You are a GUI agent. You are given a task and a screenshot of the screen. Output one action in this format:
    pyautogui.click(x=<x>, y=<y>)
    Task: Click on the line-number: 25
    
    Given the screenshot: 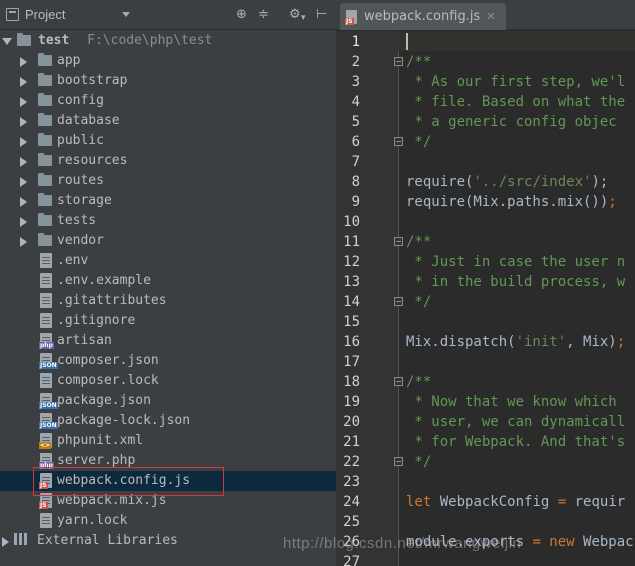 What is the action you would take?
    pyautogui.click(x=351, y=522)
    